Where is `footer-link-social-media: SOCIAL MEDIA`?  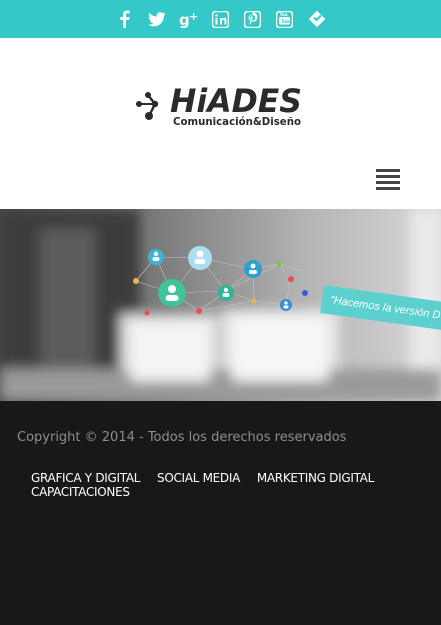
footer-link-social-media: SOCIAL MEDIA is located at coordinates (198, 478).